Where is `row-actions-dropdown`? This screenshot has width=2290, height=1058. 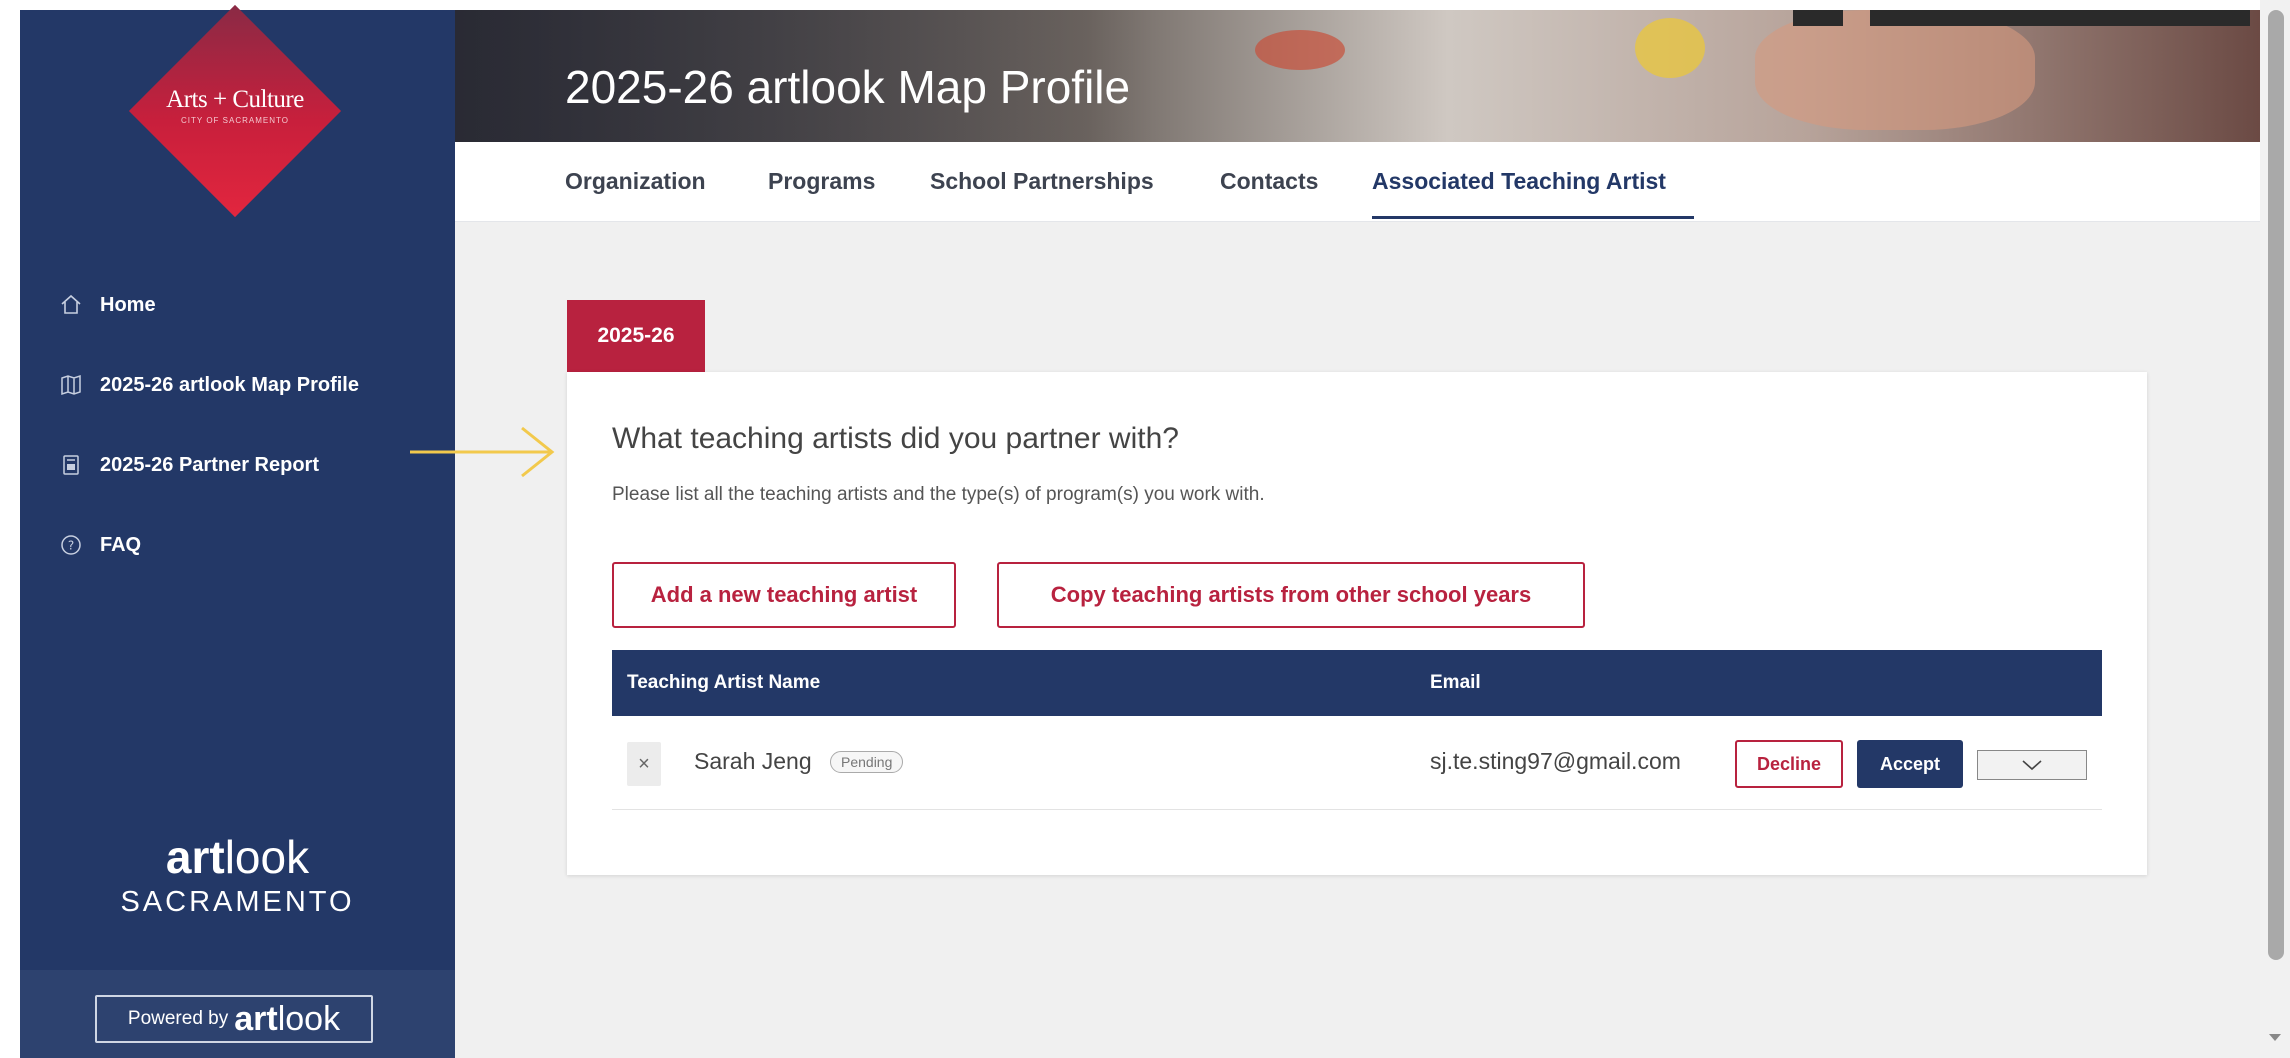
row-actions-dropdown is located at coordinates (2032, 765).